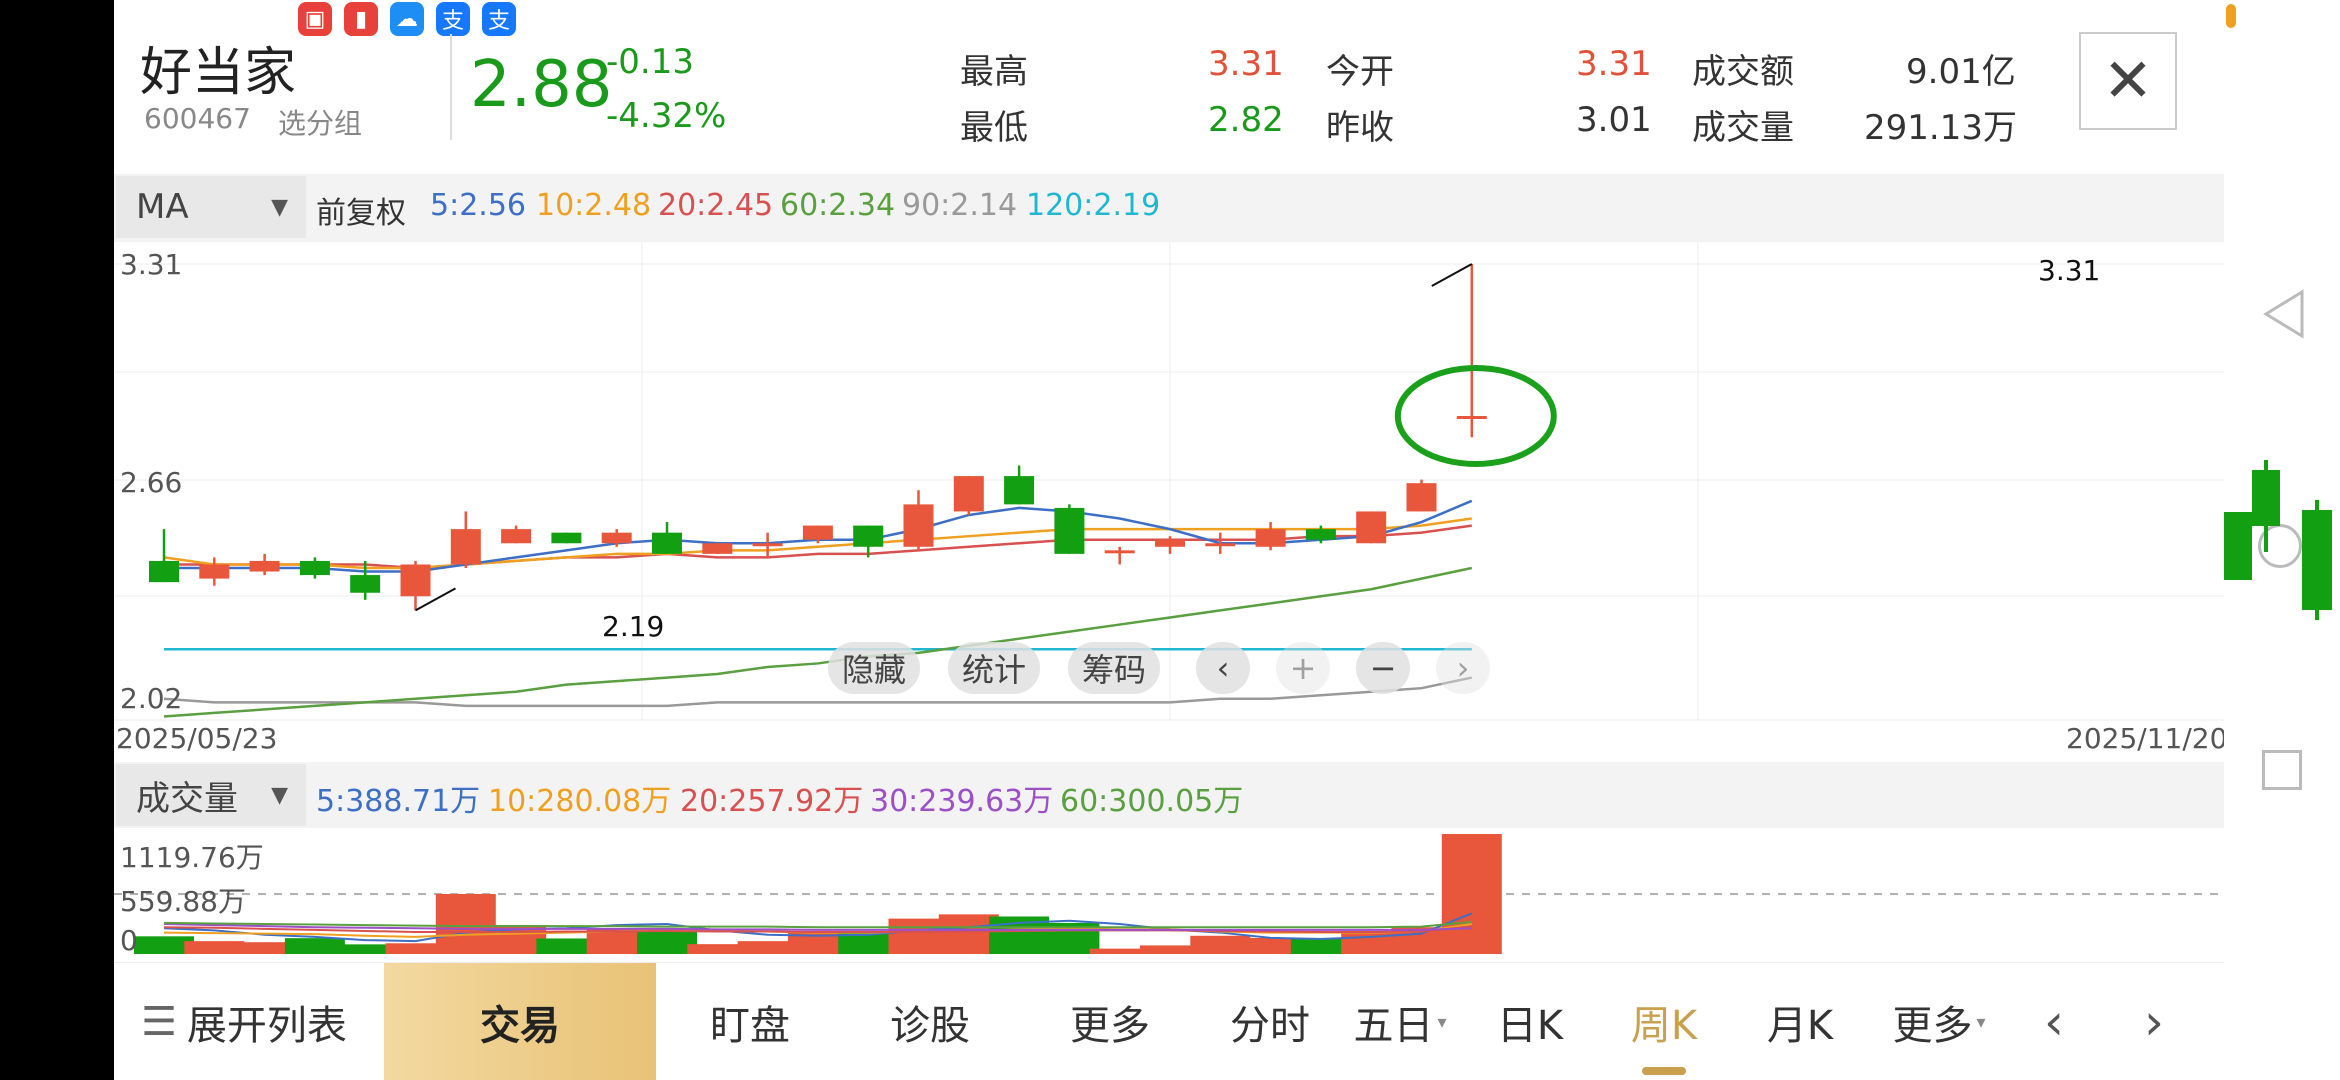  What do you see at coordinates (1393, 1026) in the screenshot?
I see `tab-five-day-label: 五日` at bounding box center [1393, 1026].